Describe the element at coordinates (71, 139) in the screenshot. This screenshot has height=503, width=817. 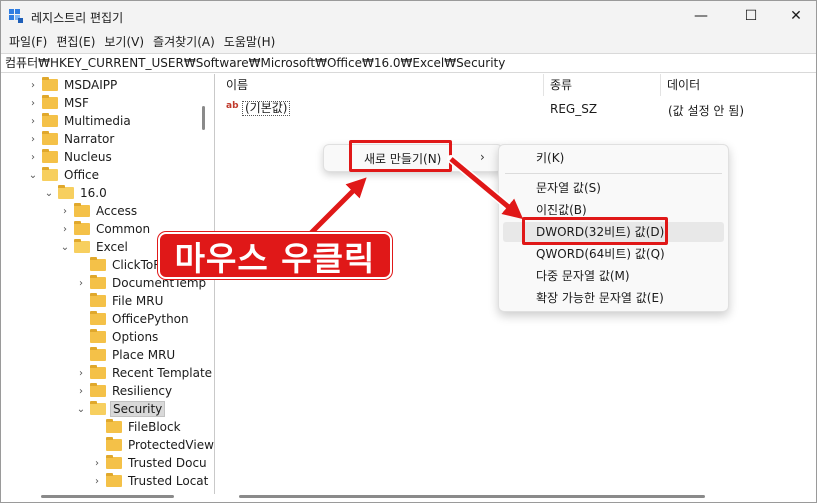
I see `tree-item: › Narrator` at that location.